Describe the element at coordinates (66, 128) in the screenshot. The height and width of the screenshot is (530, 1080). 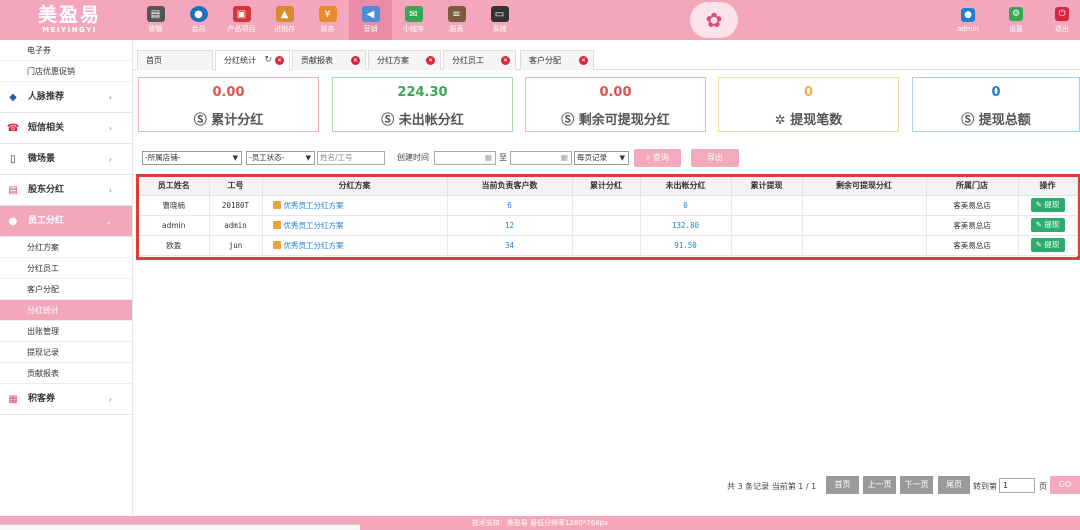
I see `sidebar-menu-sms: ☎ 短信相关 ›` at that location.